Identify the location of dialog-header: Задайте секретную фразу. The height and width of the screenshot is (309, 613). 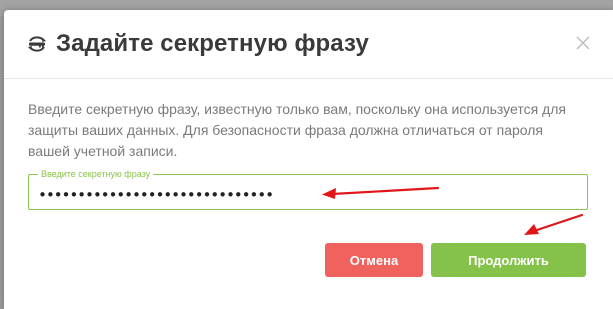
(197, 44).